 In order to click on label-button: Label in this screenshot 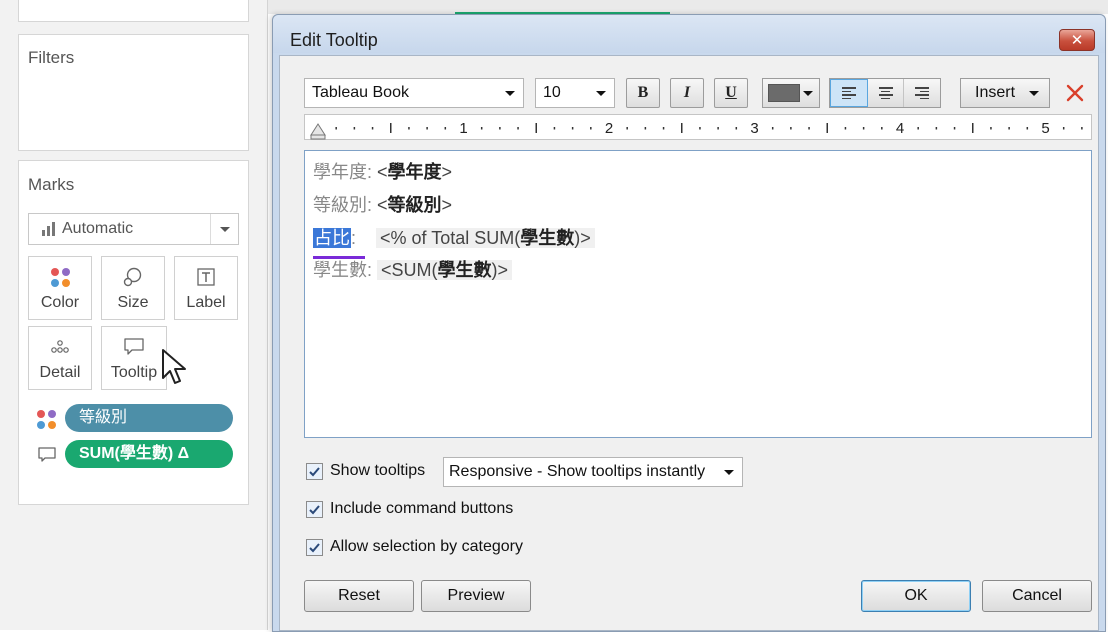, I will do `click(206, 288)`.